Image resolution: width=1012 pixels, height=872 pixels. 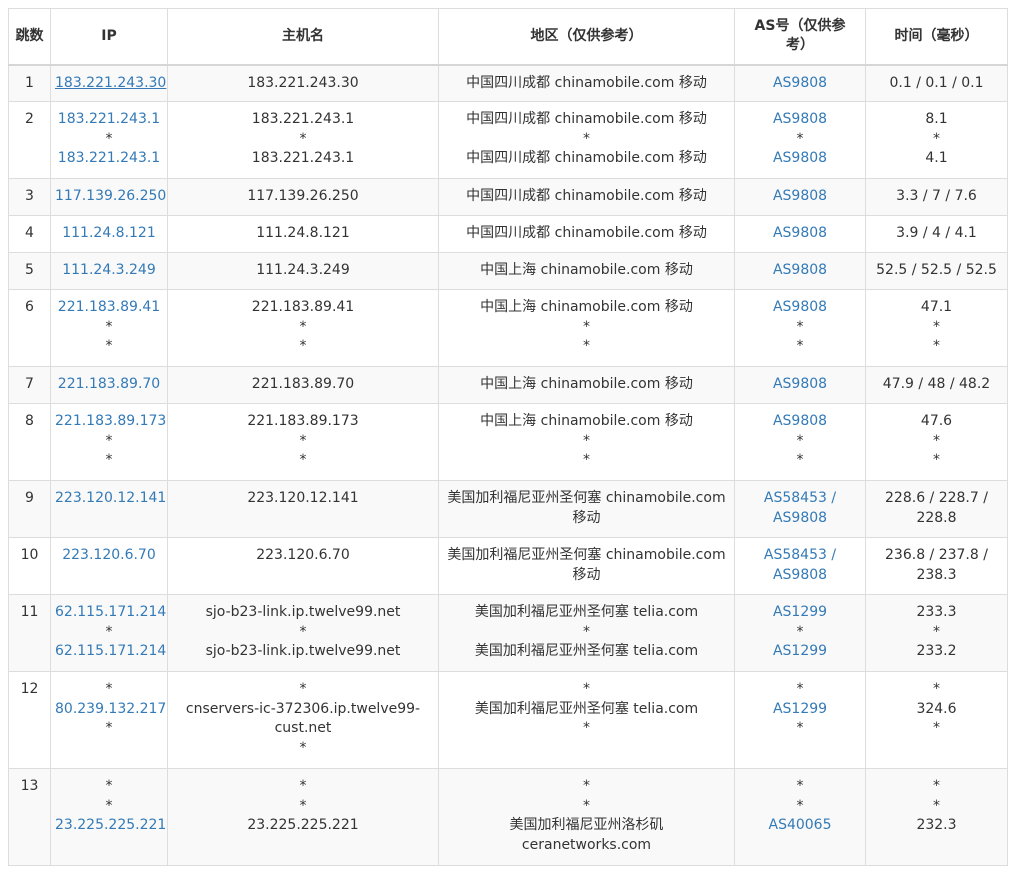 I want to click on region-text: 美国加利福尼亚州洛杉矶 ceranetworks.com, so click(x=586, y=835).